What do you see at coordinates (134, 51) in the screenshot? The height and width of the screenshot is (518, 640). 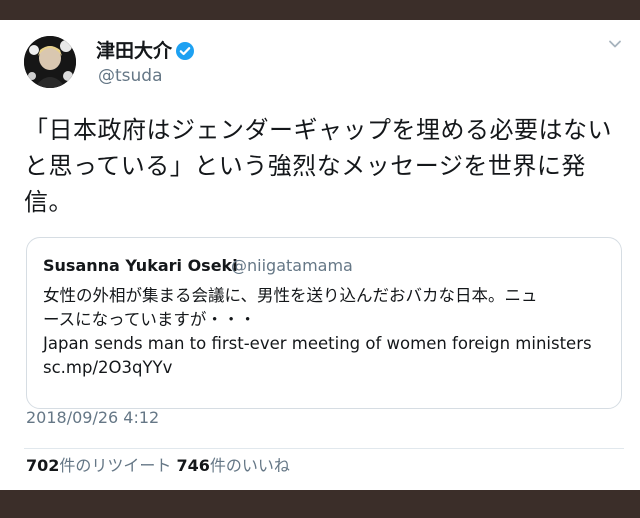 I see `display-name: 津田大介` at bounding box center [134, 51].